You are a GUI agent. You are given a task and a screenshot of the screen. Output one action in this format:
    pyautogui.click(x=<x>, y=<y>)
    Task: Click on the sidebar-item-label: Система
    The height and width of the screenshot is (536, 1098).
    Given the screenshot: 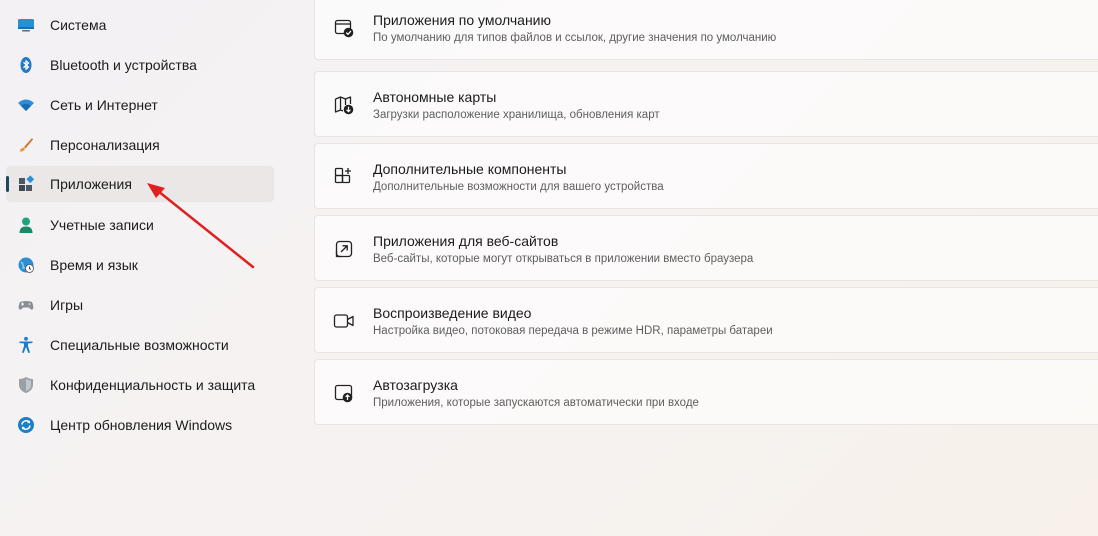 What is the action you would take?
    pyautogui.click(x=78, y=25)
    